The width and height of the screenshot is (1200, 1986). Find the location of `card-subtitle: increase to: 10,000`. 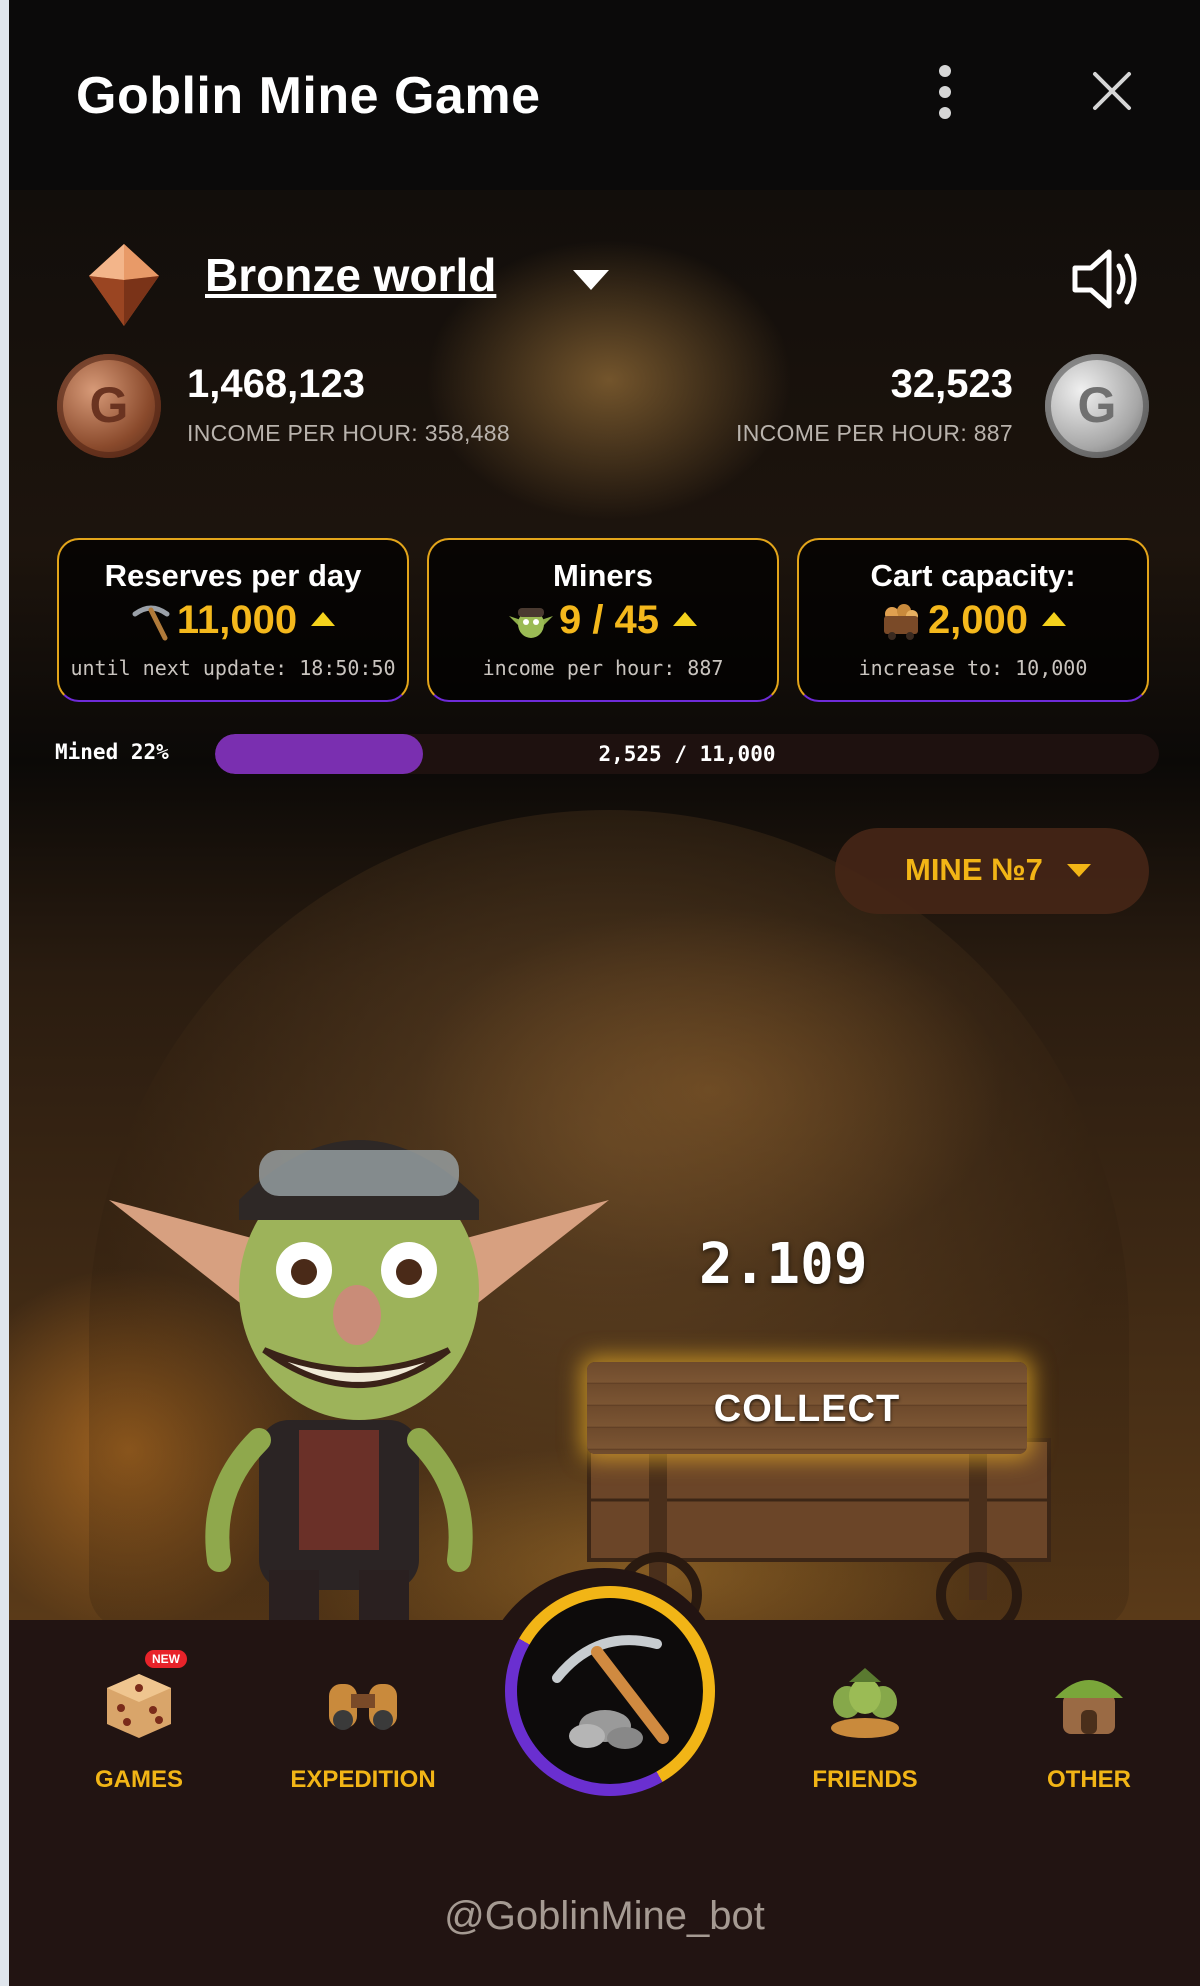

card-subtitle: increase to: 10,000 is located at coordinates (973, 668).